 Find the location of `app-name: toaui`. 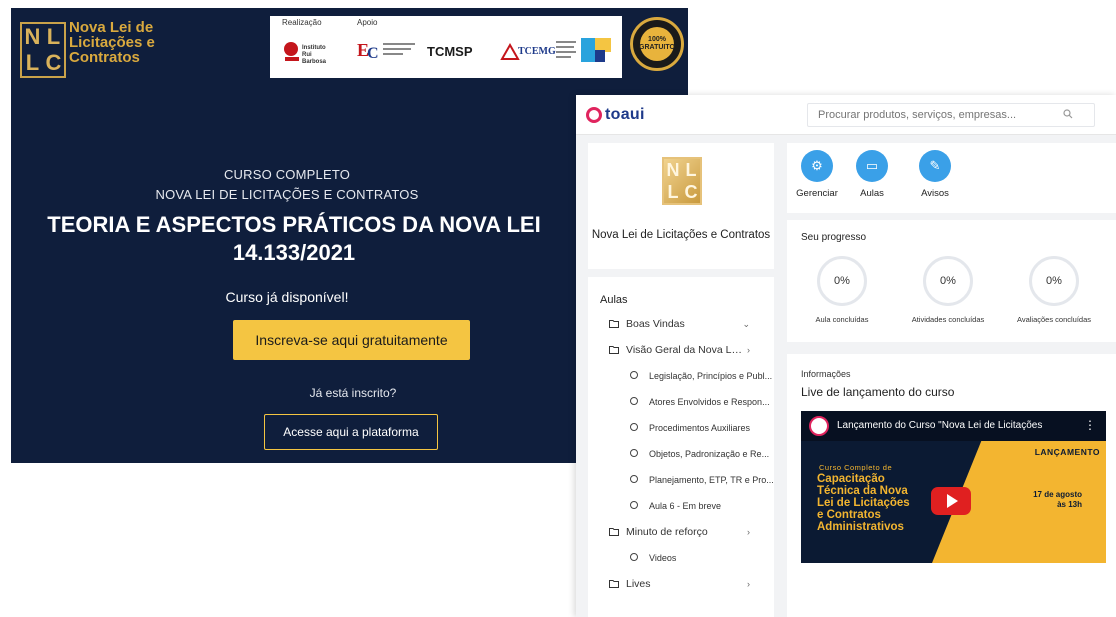

app-name: toaui is located at coordinates (625, 114).